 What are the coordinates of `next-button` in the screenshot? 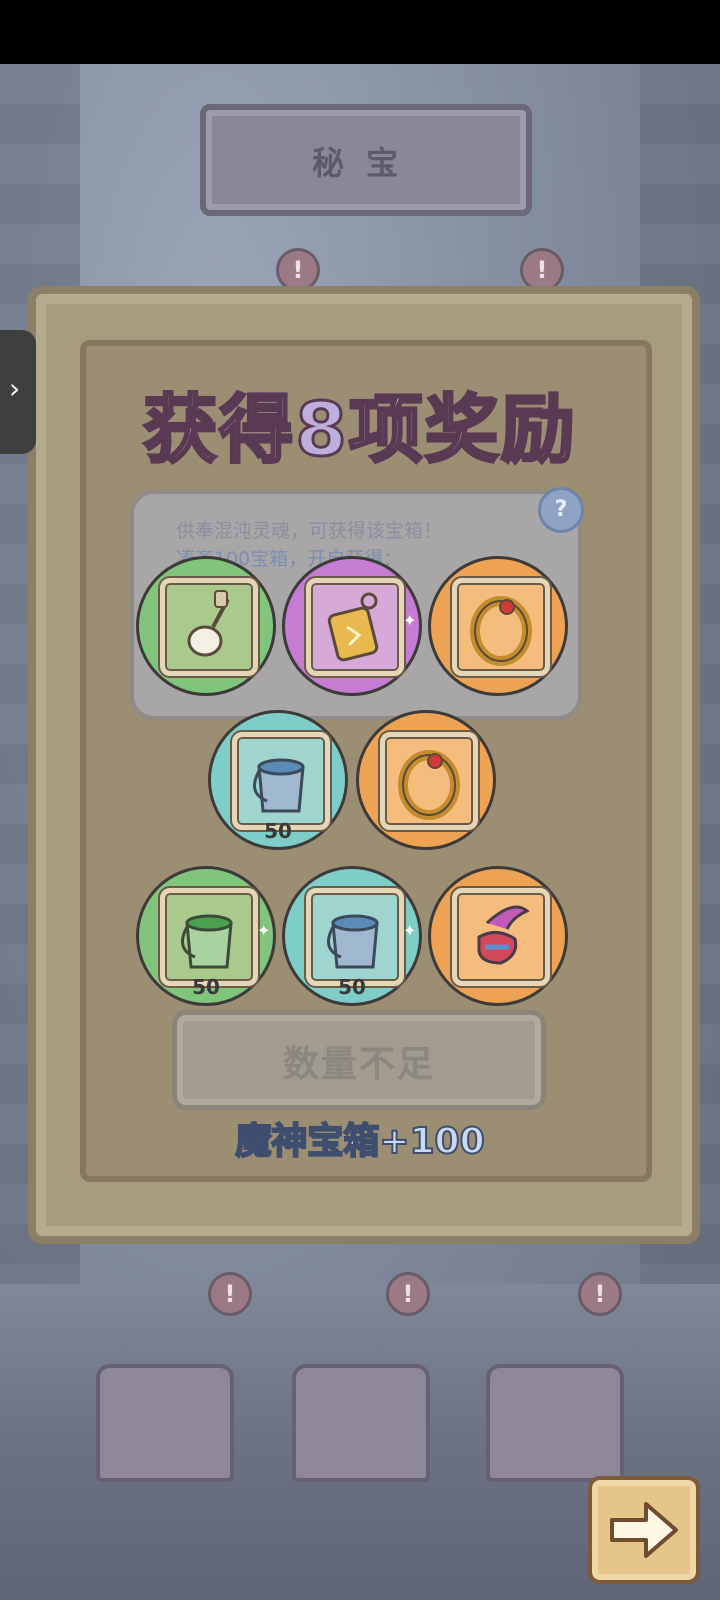 It's located at (644, 1530).